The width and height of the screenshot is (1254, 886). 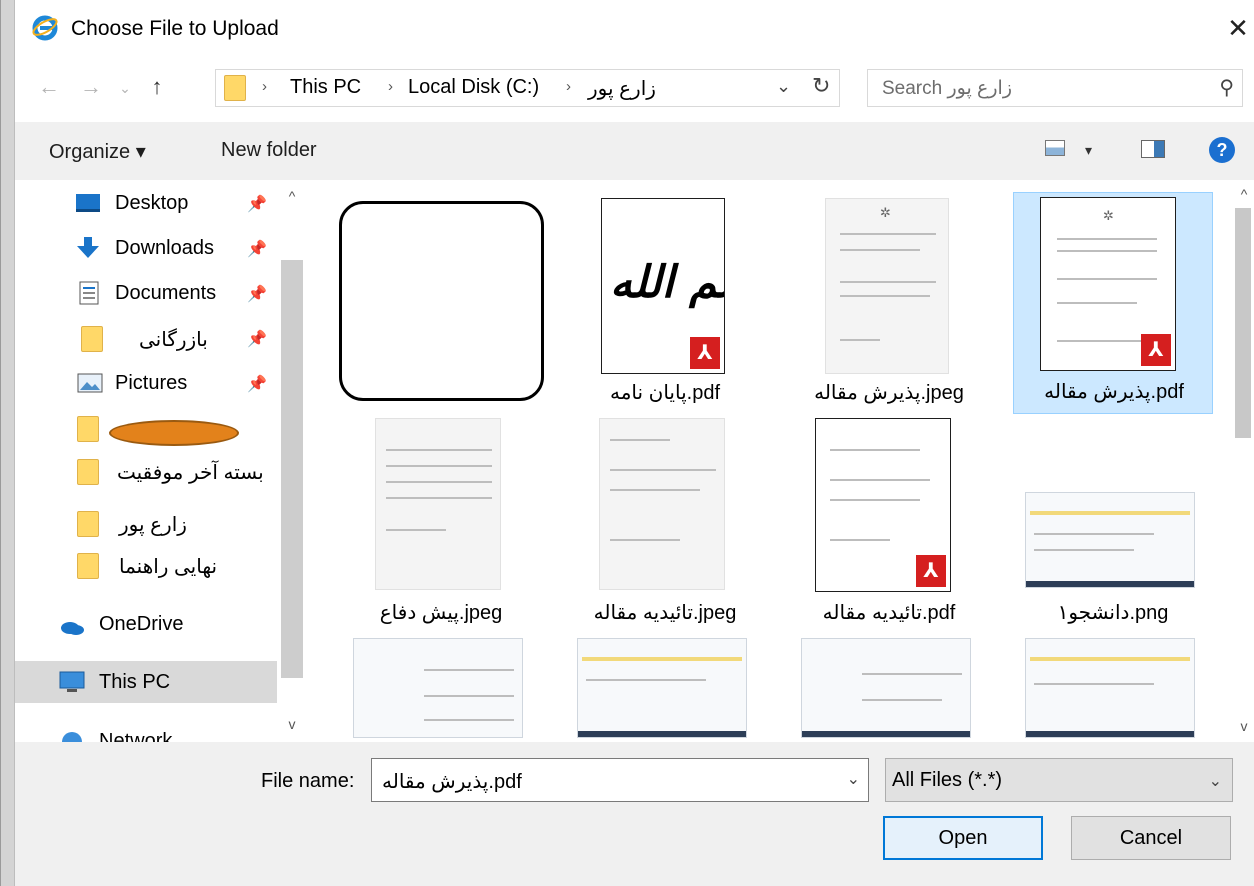 I want to click on sidebar-item-final-guide: نهایی راهنما, so click(x=146, y=565).